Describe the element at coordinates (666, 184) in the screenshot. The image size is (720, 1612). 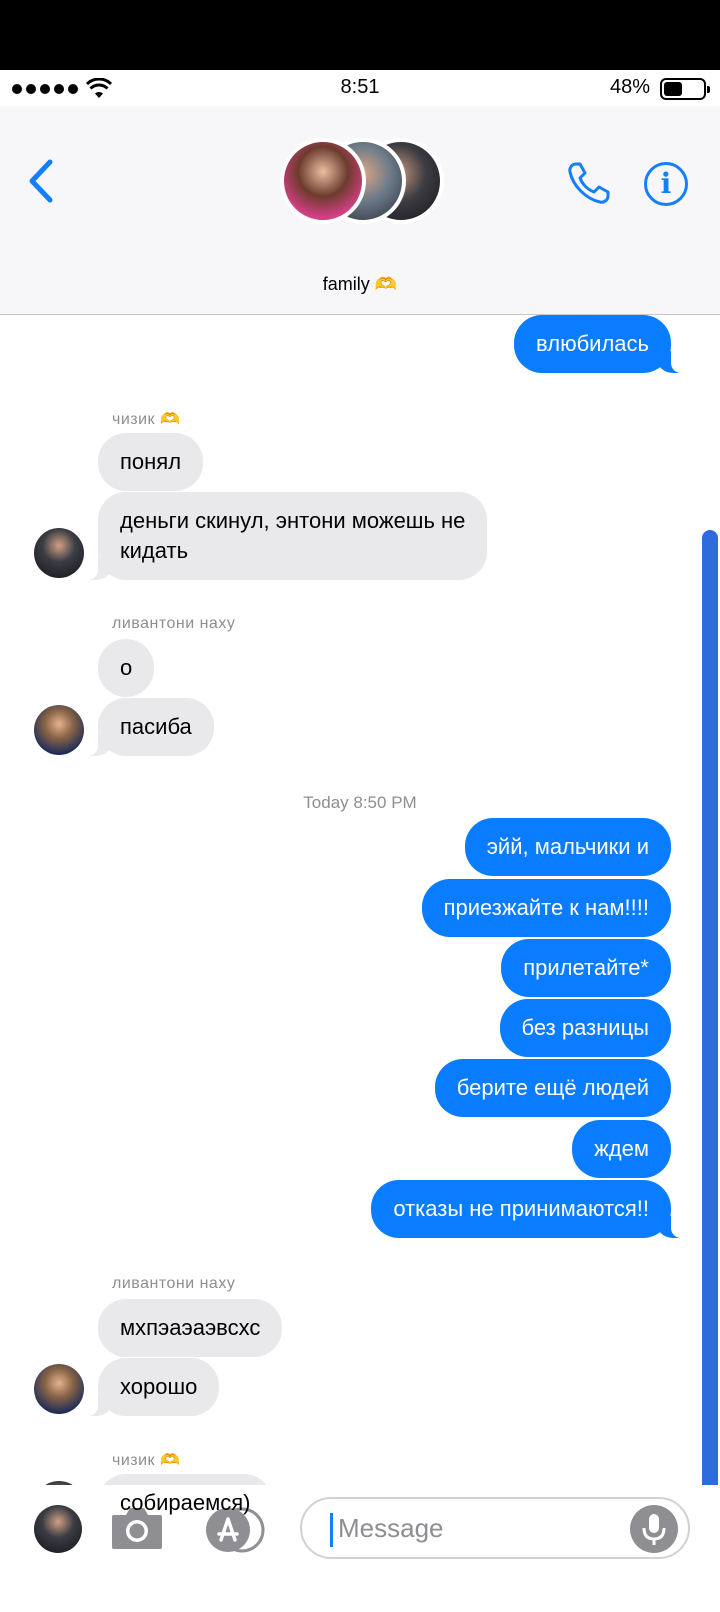
I see `info-icon: i` at that location.